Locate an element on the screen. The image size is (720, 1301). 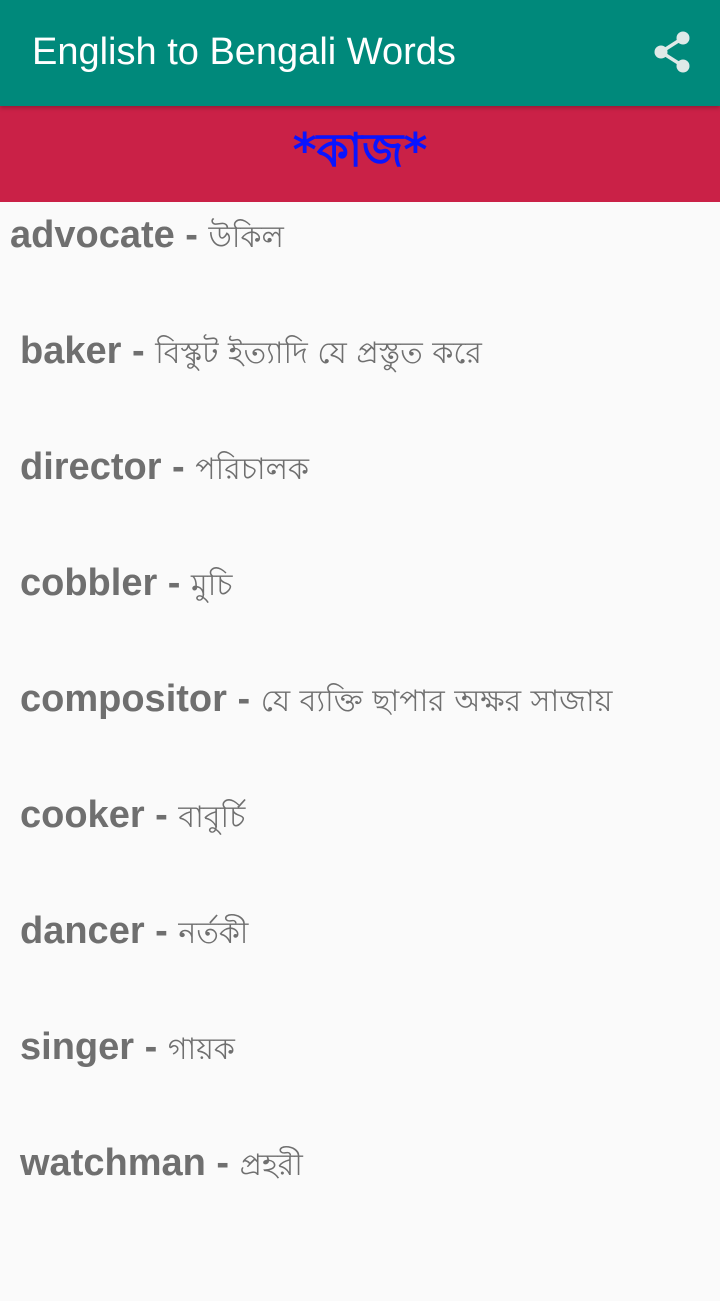
bengali-meaning: বিস্কুট ইত্যাদি যে প্রস্তুত করে is located at coordinates (318, 353).